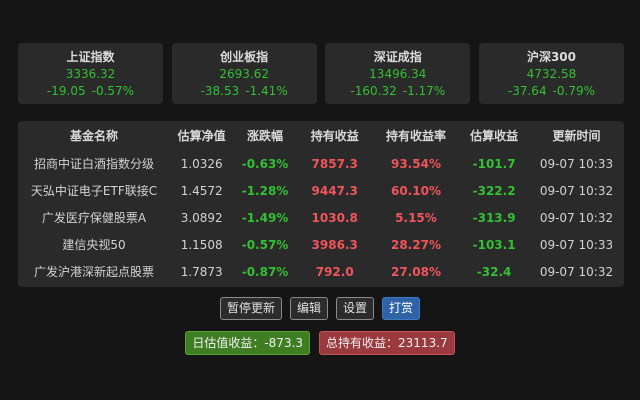  What do you see at coordinates (201, 244) in the screenshot?
I see `fund-nav: 1.1508` at bounding box center [201, 244].